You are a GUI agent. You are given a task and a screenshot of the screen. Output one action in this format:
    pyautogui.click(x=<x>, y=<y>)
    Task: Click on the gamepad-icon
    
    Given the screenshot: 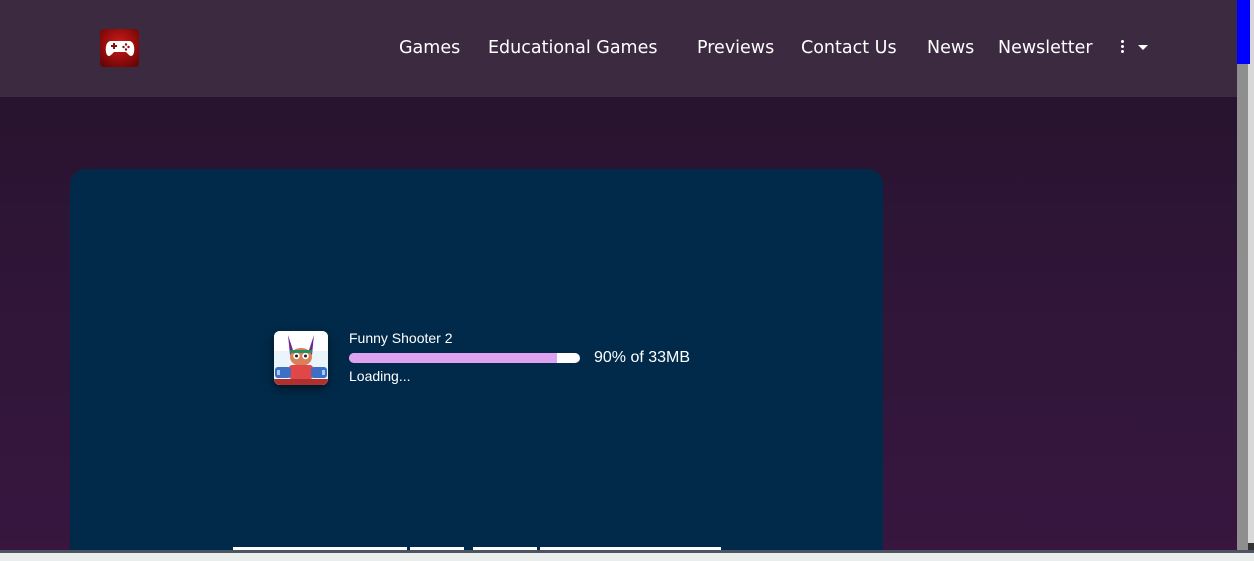 What is the action you would take?
    pyautogui.click(x=119, y=48)
    